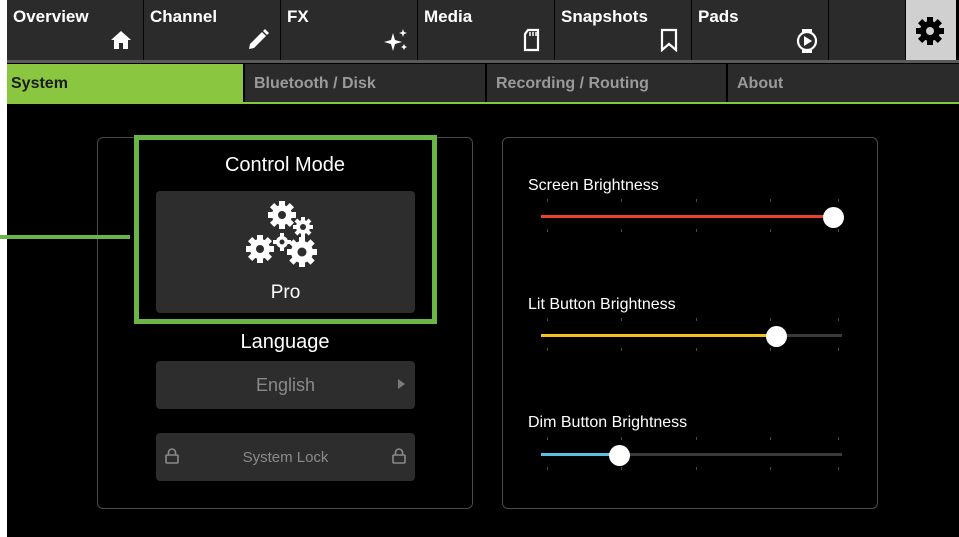 This screenshot has height=537, width=959. What do you see at coordinates (212, 30) in the screenshot?
I see `tab-channel: Channel` at bounding box center [212, 30].